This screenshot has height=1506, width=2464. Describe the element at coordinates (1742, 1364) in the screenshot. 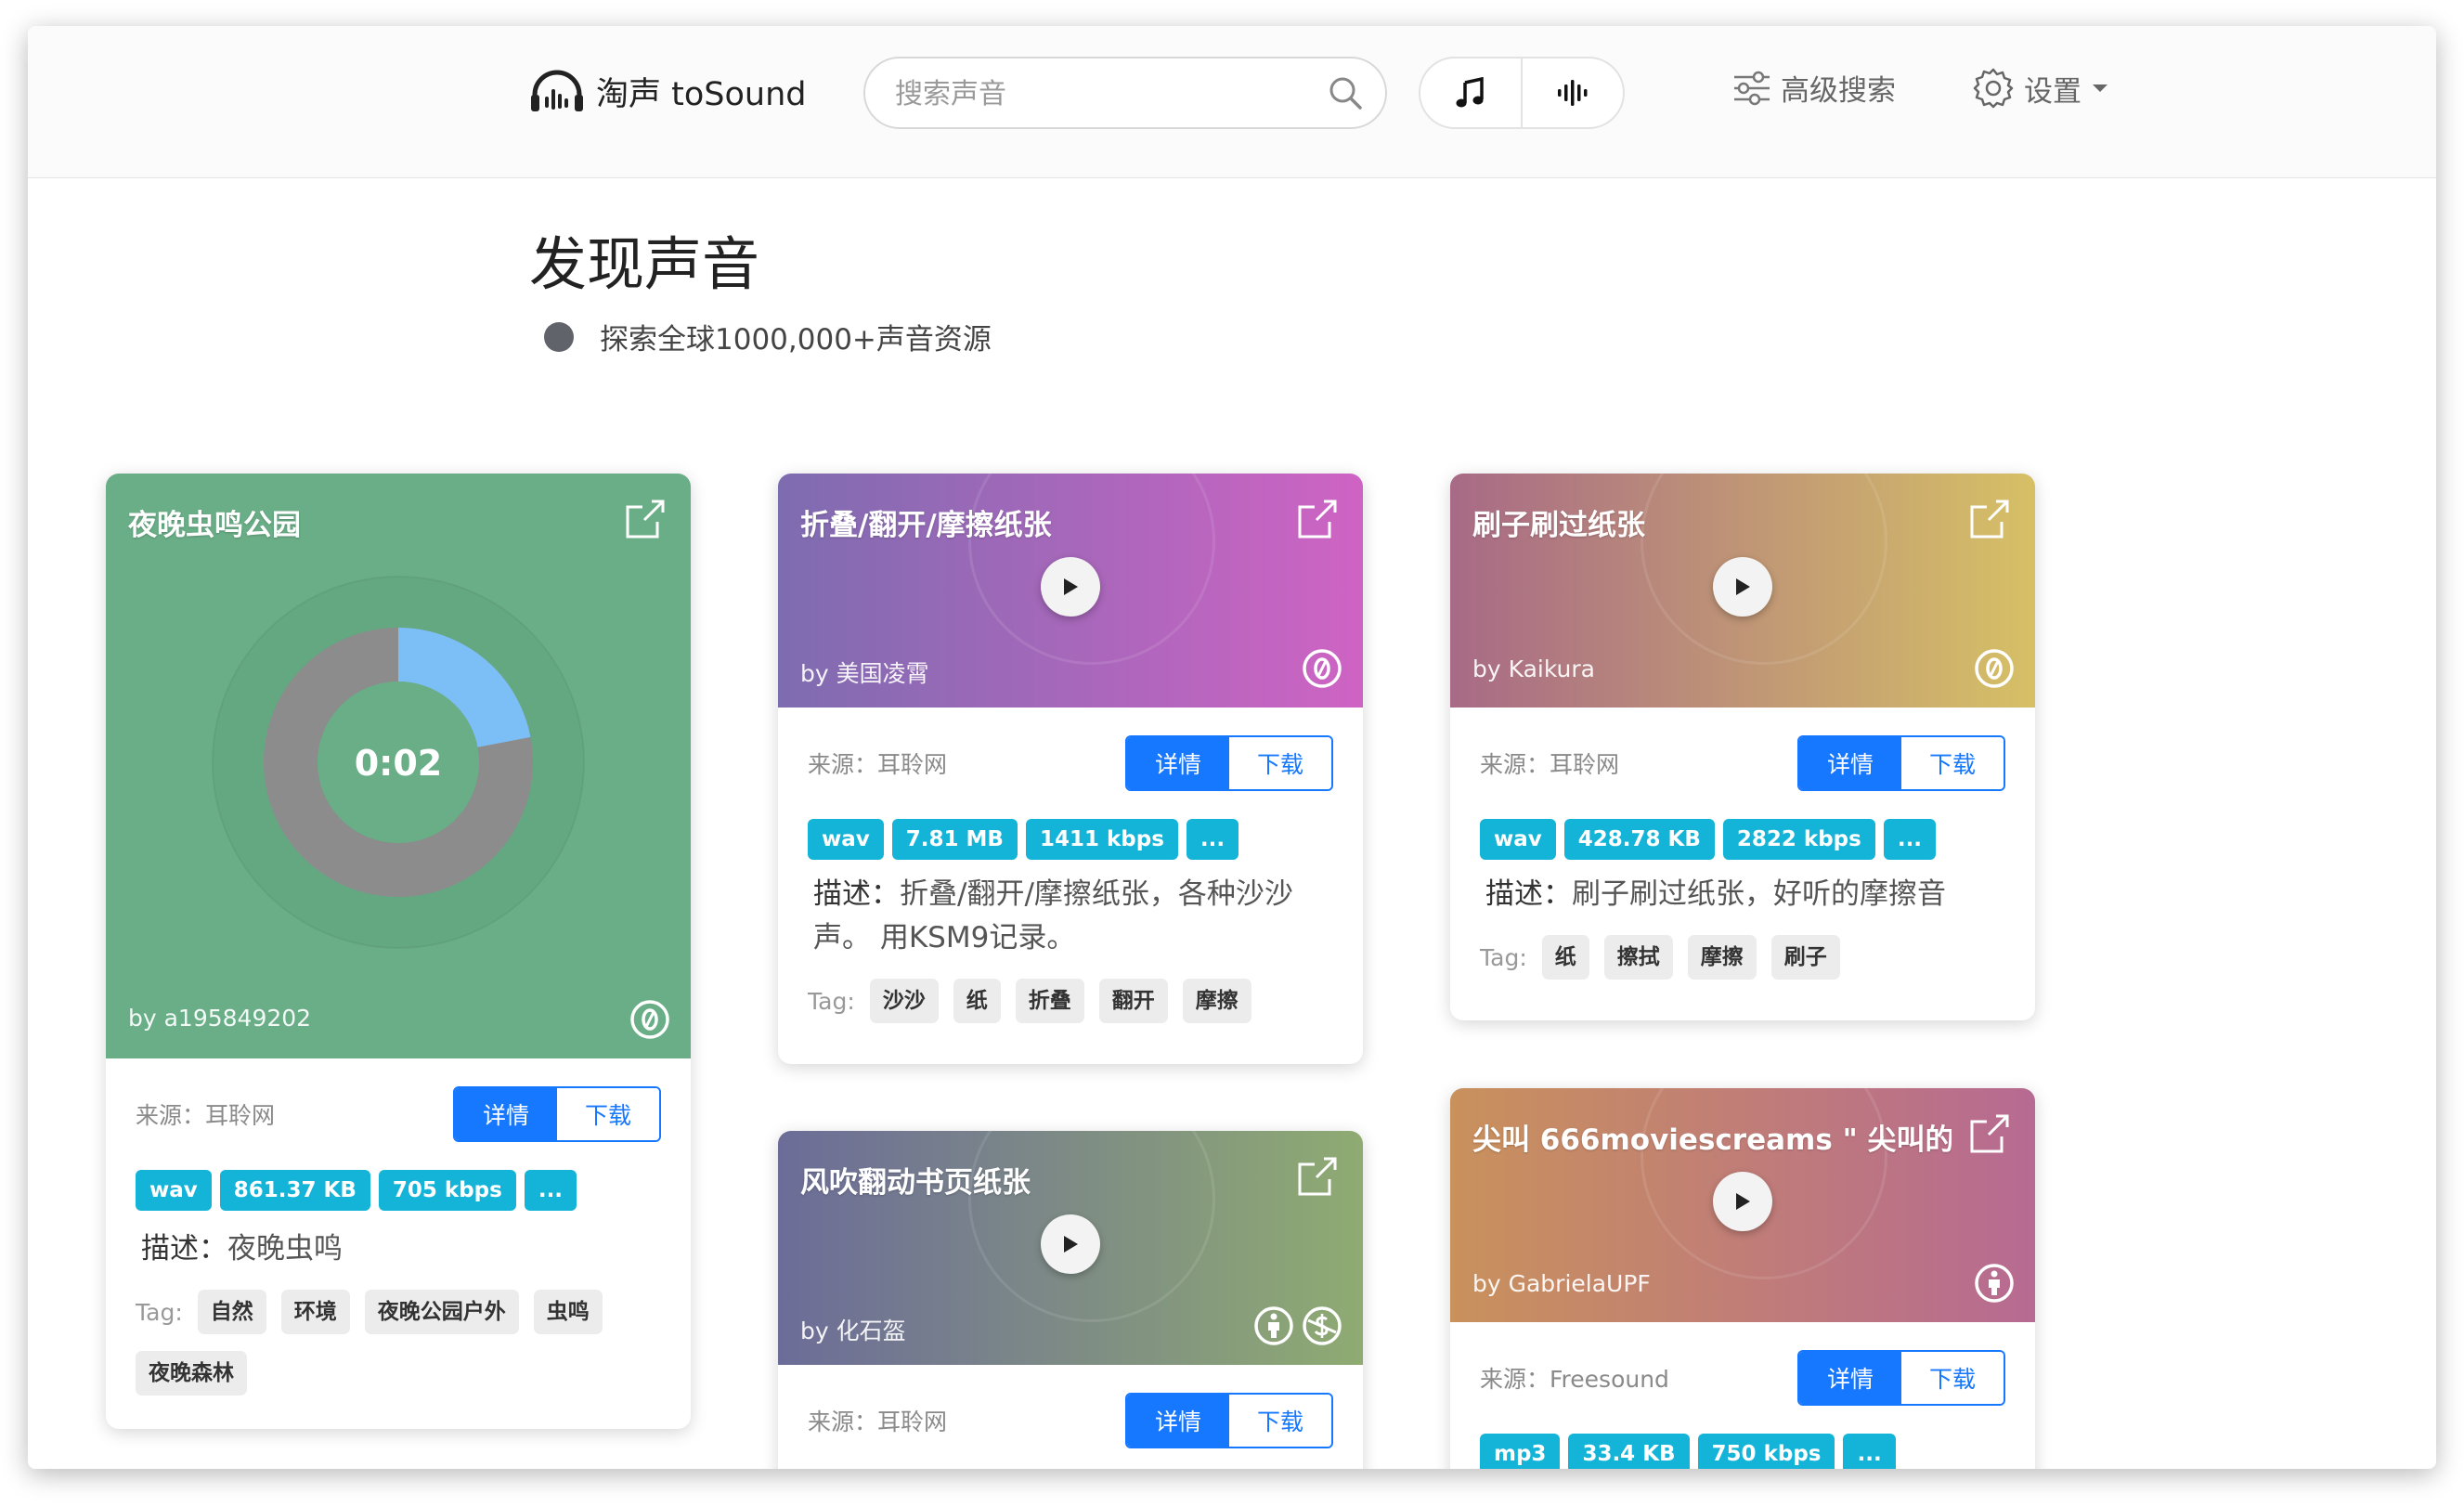

I see `source-row: 来源：Freesound 详情 下载` at that location.